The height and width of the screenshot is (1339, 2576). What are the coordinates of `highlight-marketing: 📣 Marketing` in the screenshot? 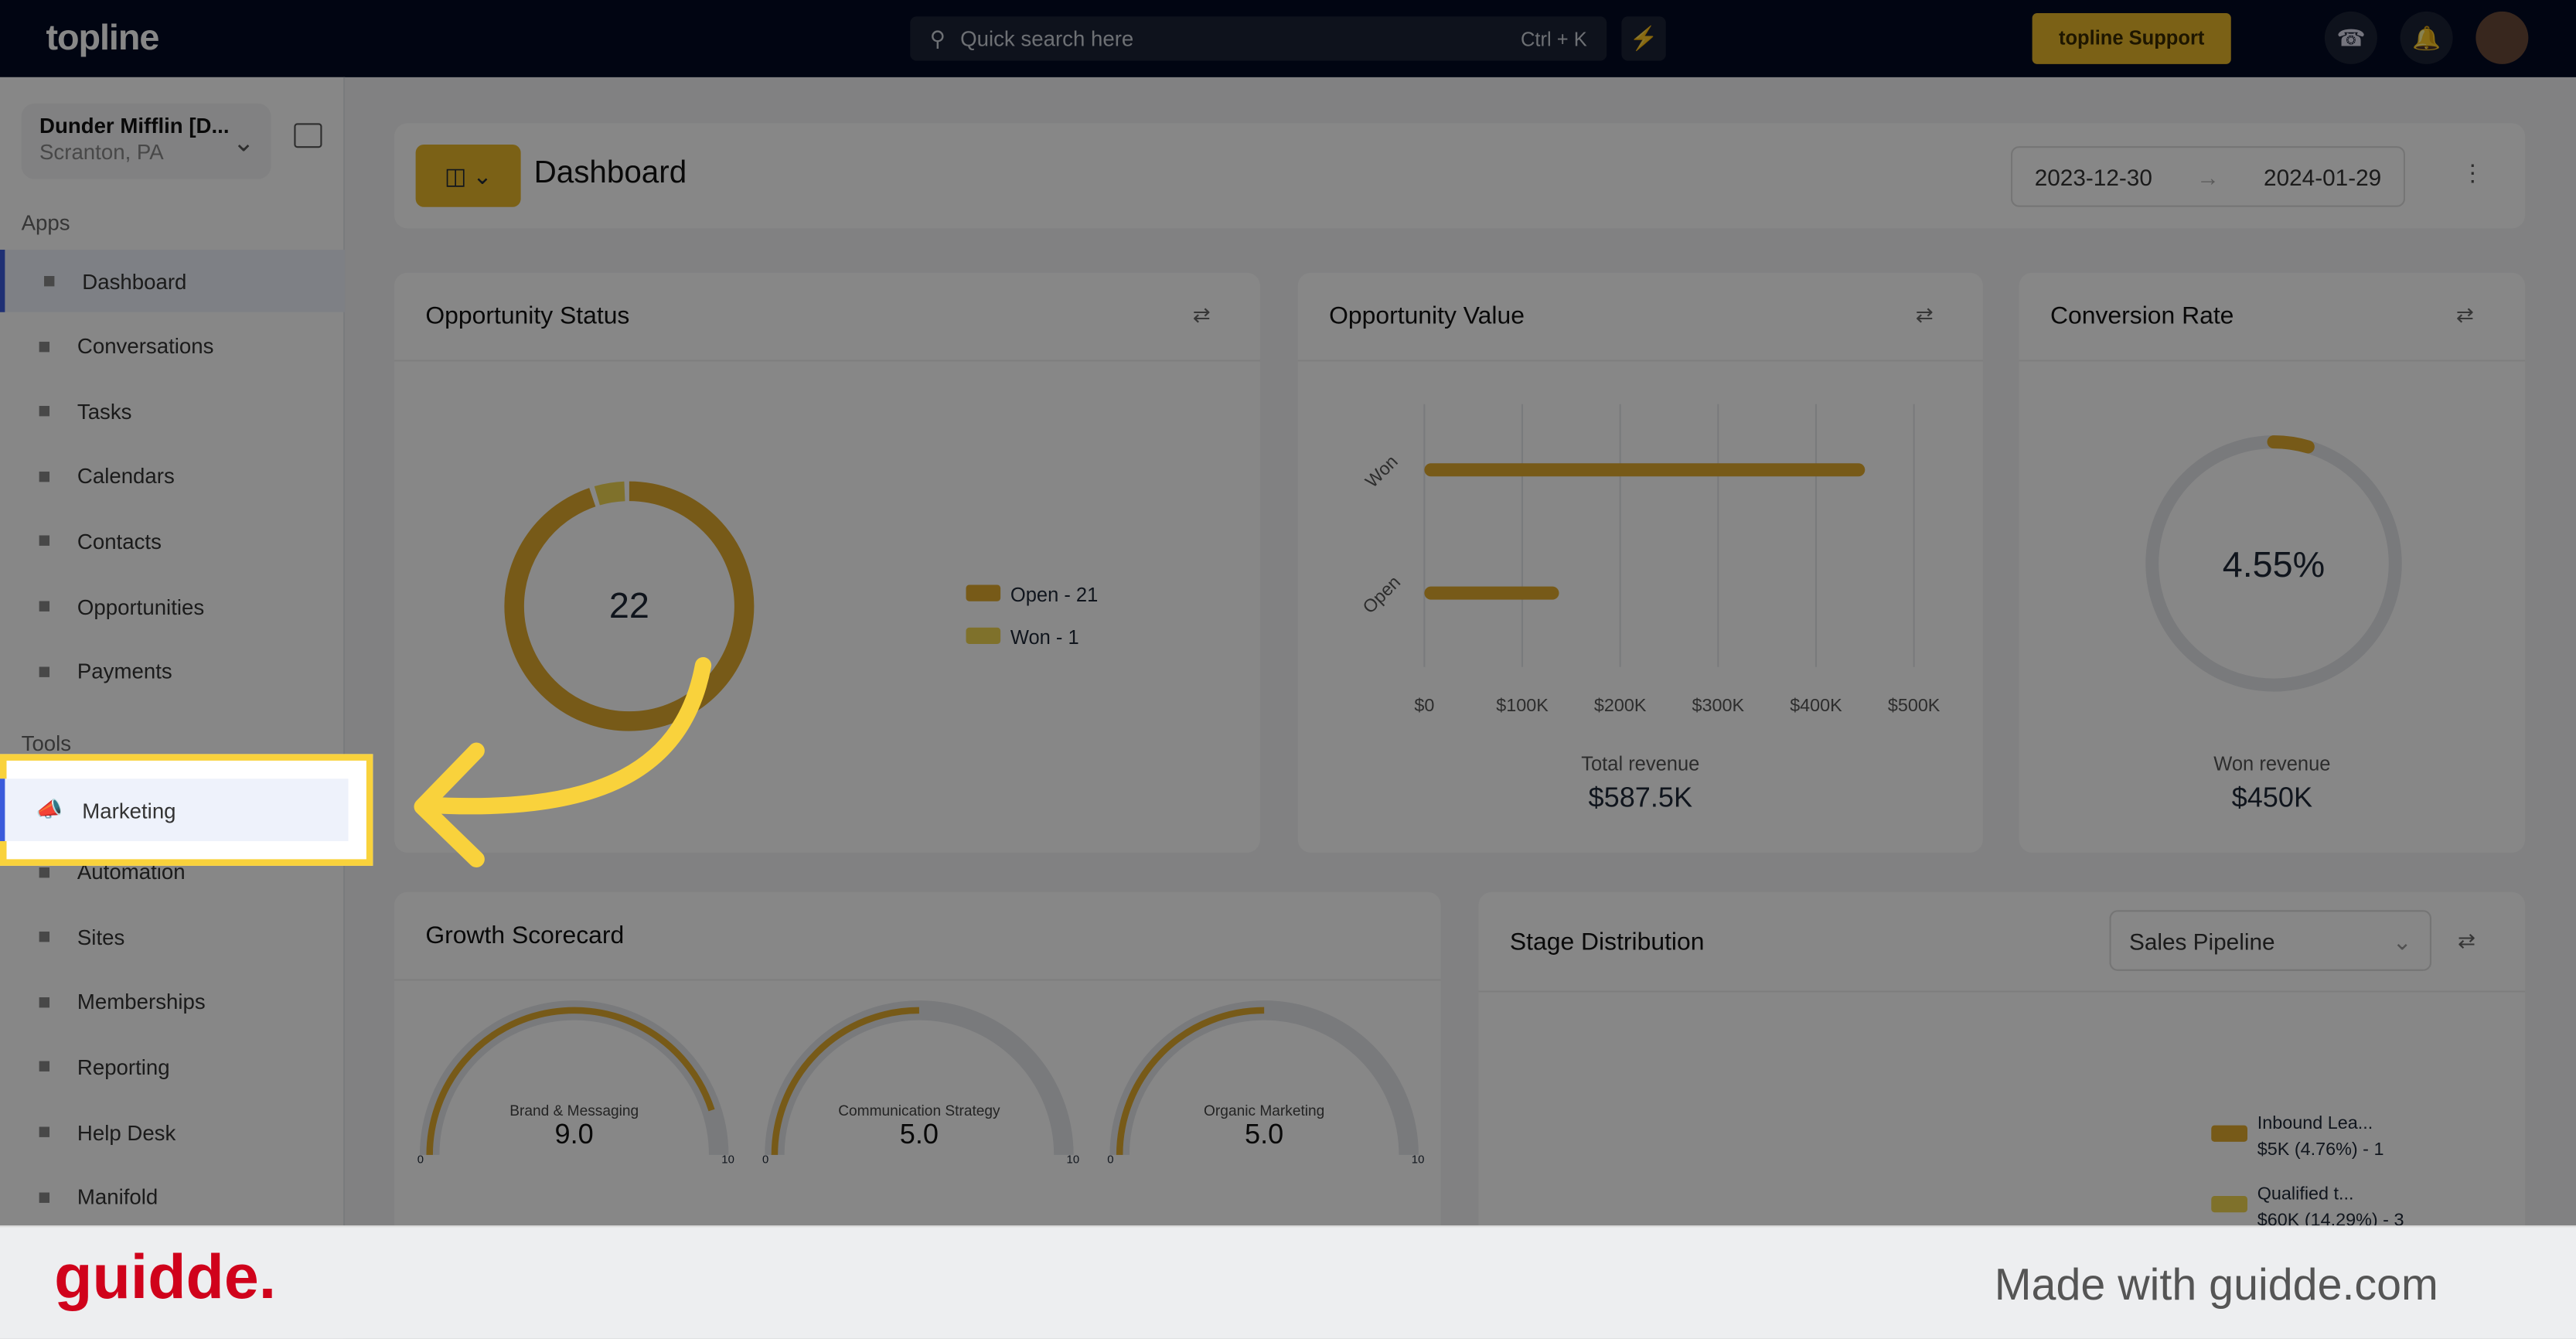 It's located at (186, 810).